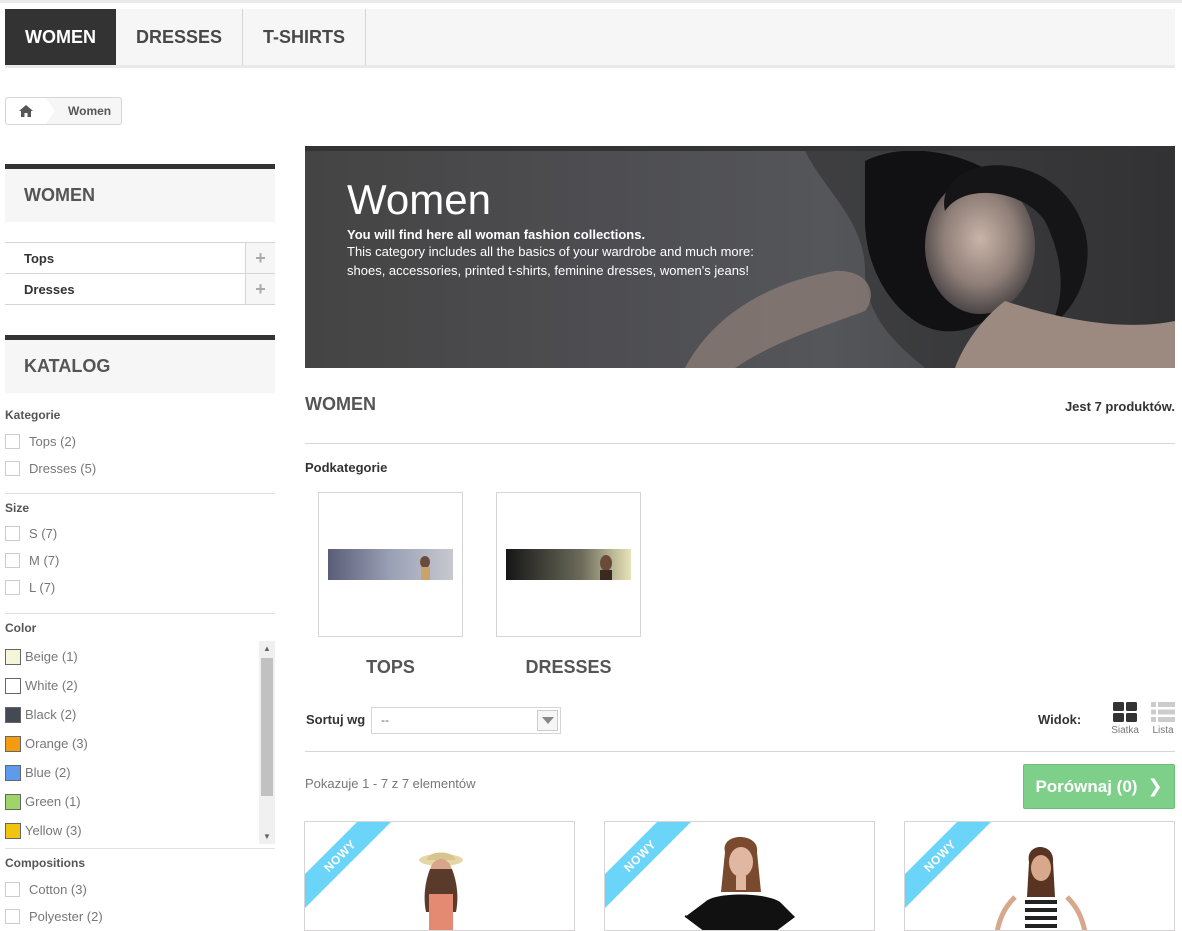  Describe the element at coordinates (42, 587) in the screenshot. I see `filter-option-label: L (7)` at that location.